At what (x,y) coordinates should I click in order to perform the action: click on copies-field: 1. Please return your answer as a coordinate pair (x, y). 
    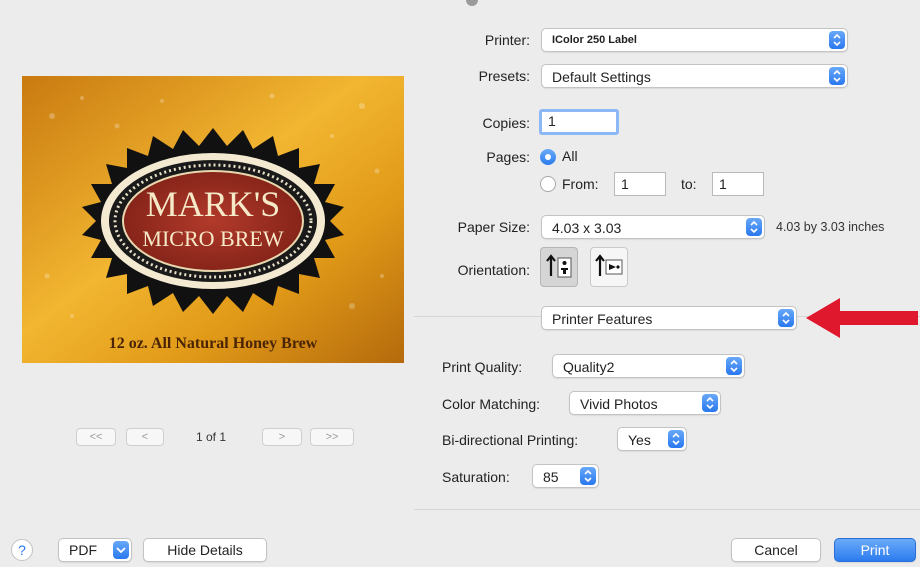
    Looking at the image, I should click on (579, 122).